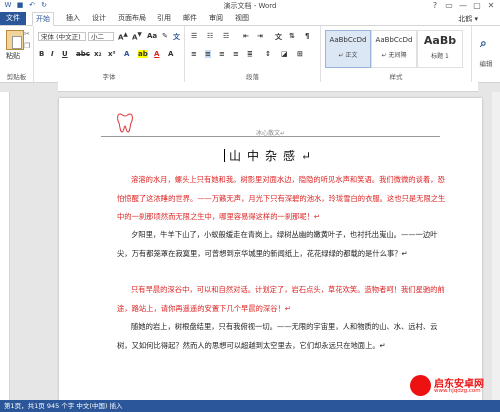 The image size is (500, 412). What do you see at coordinates (396, 77) in the screenshot?
I see `styles-label: 样式` at bounding box center [396, 77].